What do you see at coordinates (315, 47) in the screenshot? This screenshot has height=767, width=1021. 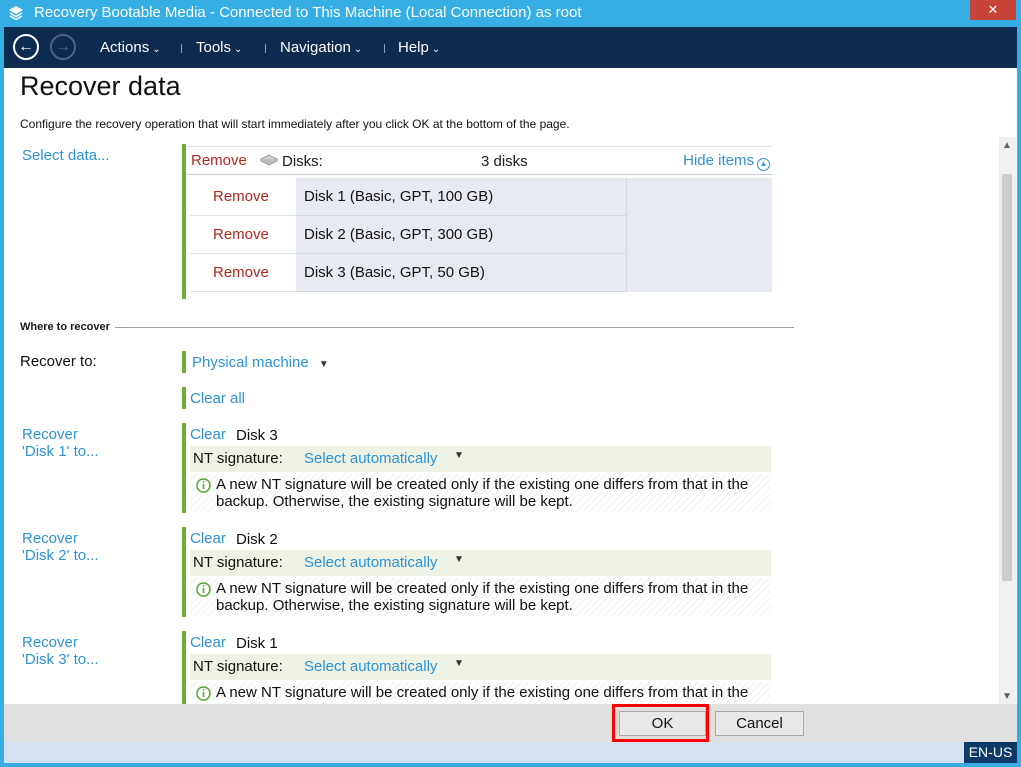 I see `menu-navigation-label: Navigation` at bounding box center [315, 47].